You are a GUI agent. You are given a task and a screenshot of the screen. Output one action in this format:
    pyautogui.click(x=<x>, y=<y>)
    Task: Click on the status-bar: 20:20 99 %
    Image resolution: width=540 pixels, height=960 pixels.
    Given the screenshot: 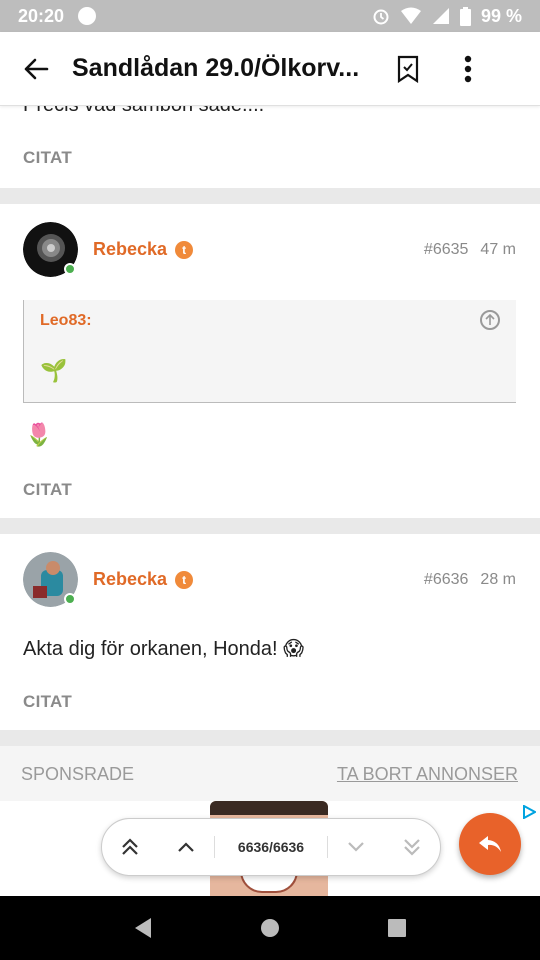 What is the action you would take?
    pyautogui.click(x=270, y=16)
    